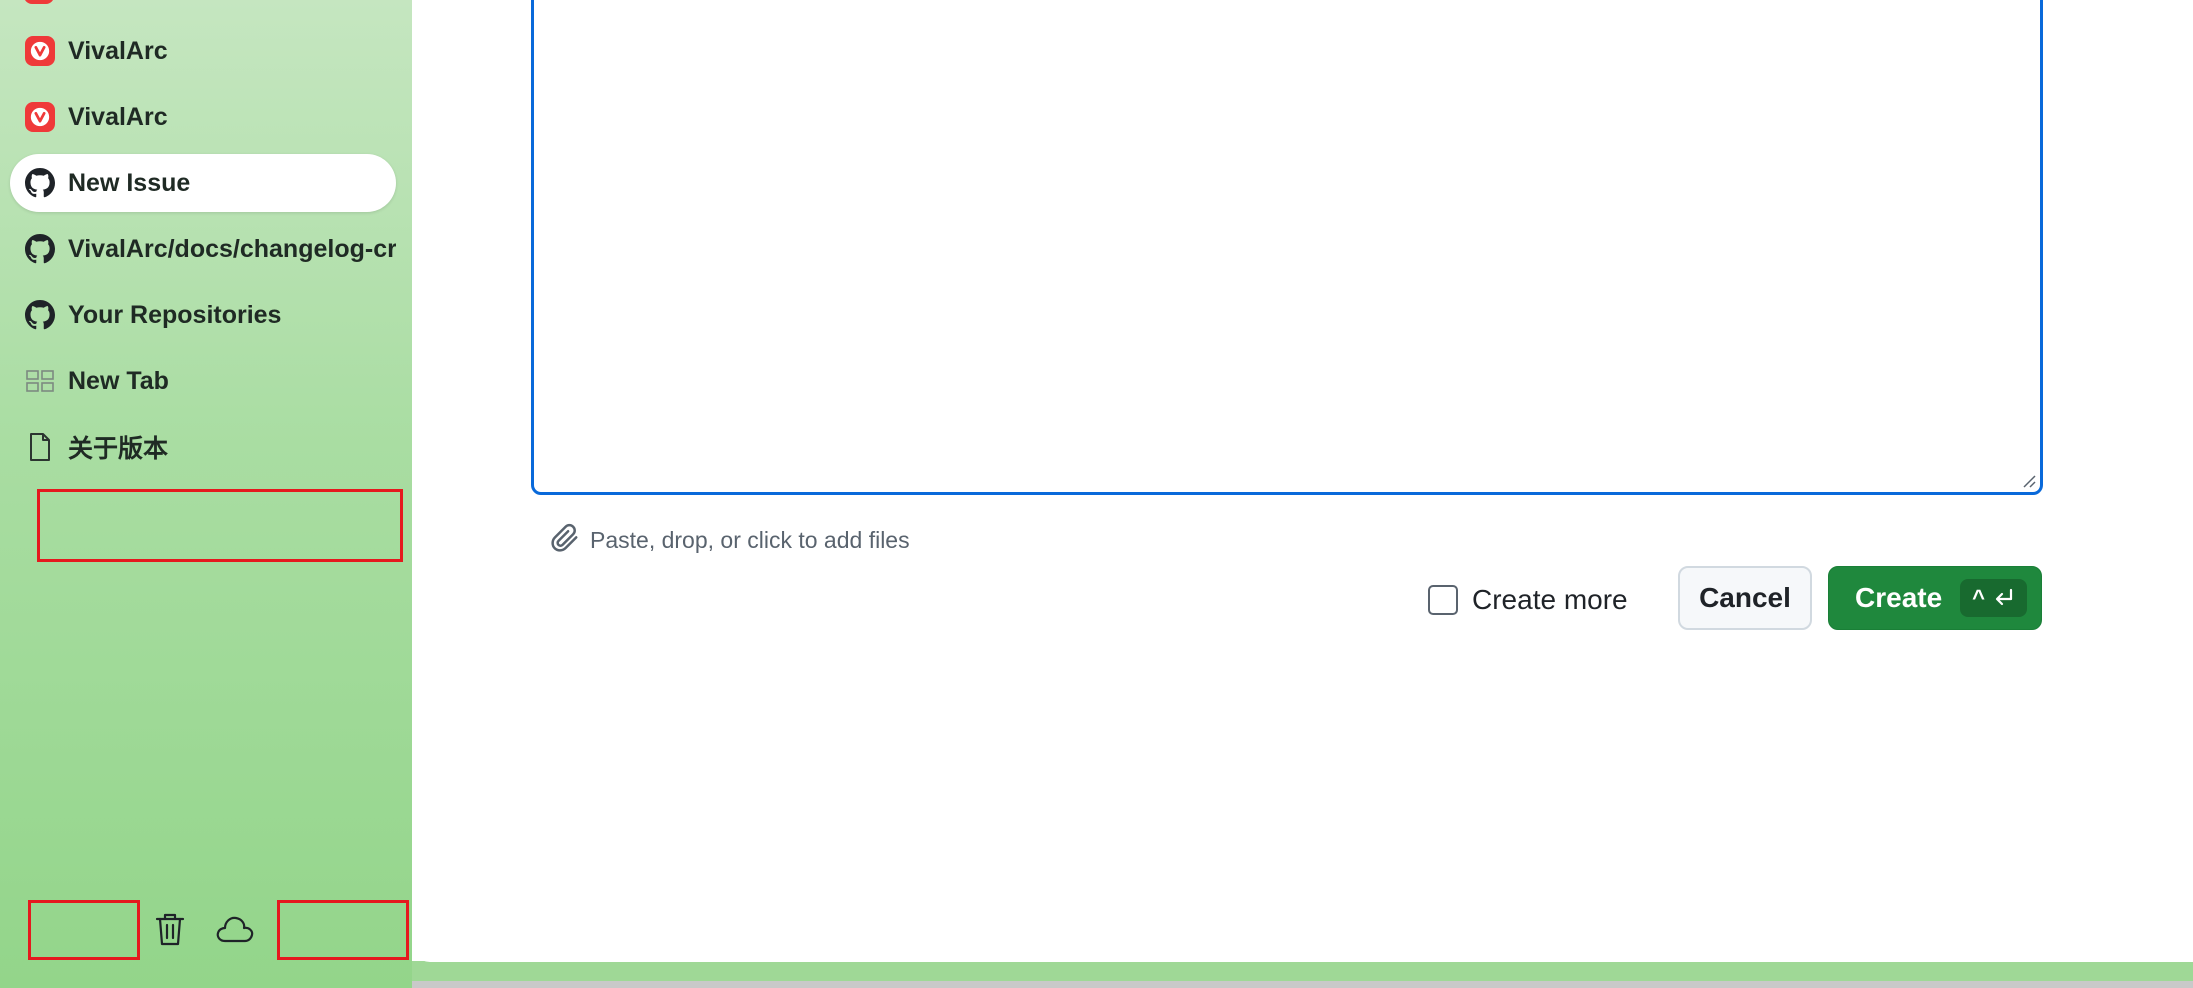 The image size is (2193, 988). I want to click on sidebar-tab-about-version: 关于版本, so click(203, 447).